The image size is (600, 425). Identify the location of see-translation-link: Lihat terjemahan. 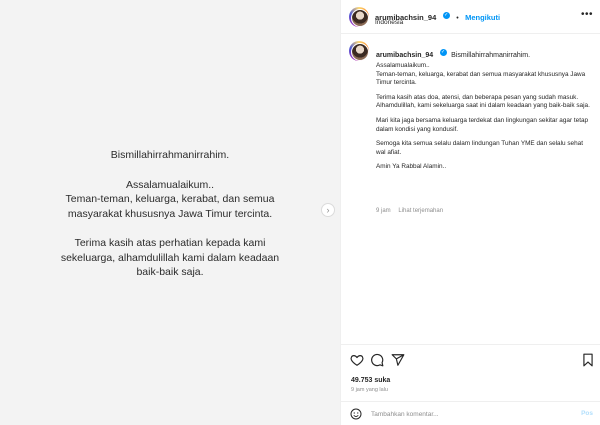
(420, 211).